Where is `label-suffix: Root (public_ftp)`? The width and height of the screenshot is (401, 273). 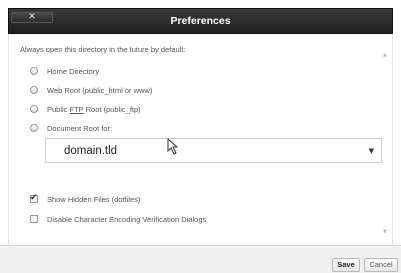
label-suffix: Root (public_ftp) is located at coordinates (112, 109).